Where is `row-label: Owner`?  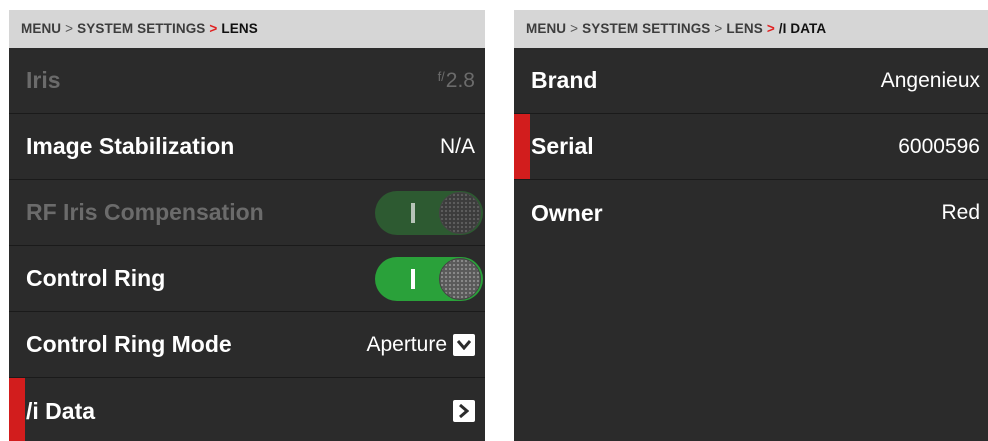 row-label: Owner is located at coordinates (567, 212).